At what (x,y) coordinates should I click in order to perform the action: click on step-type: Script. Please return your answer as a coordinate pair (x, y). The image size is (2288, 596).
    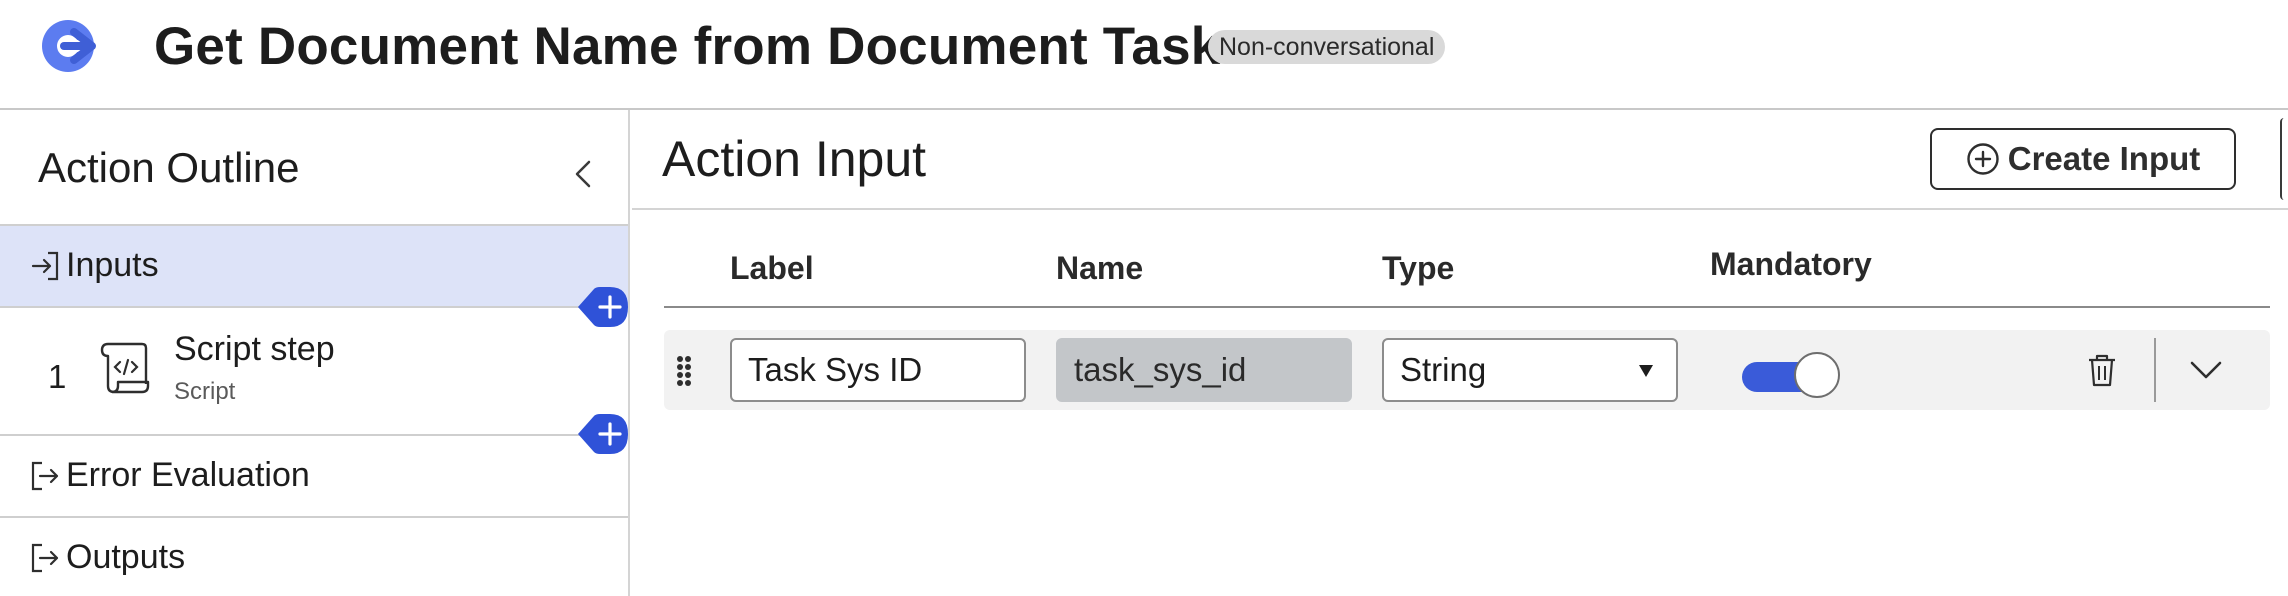
    Looking at the image, I should click on (205, 391).